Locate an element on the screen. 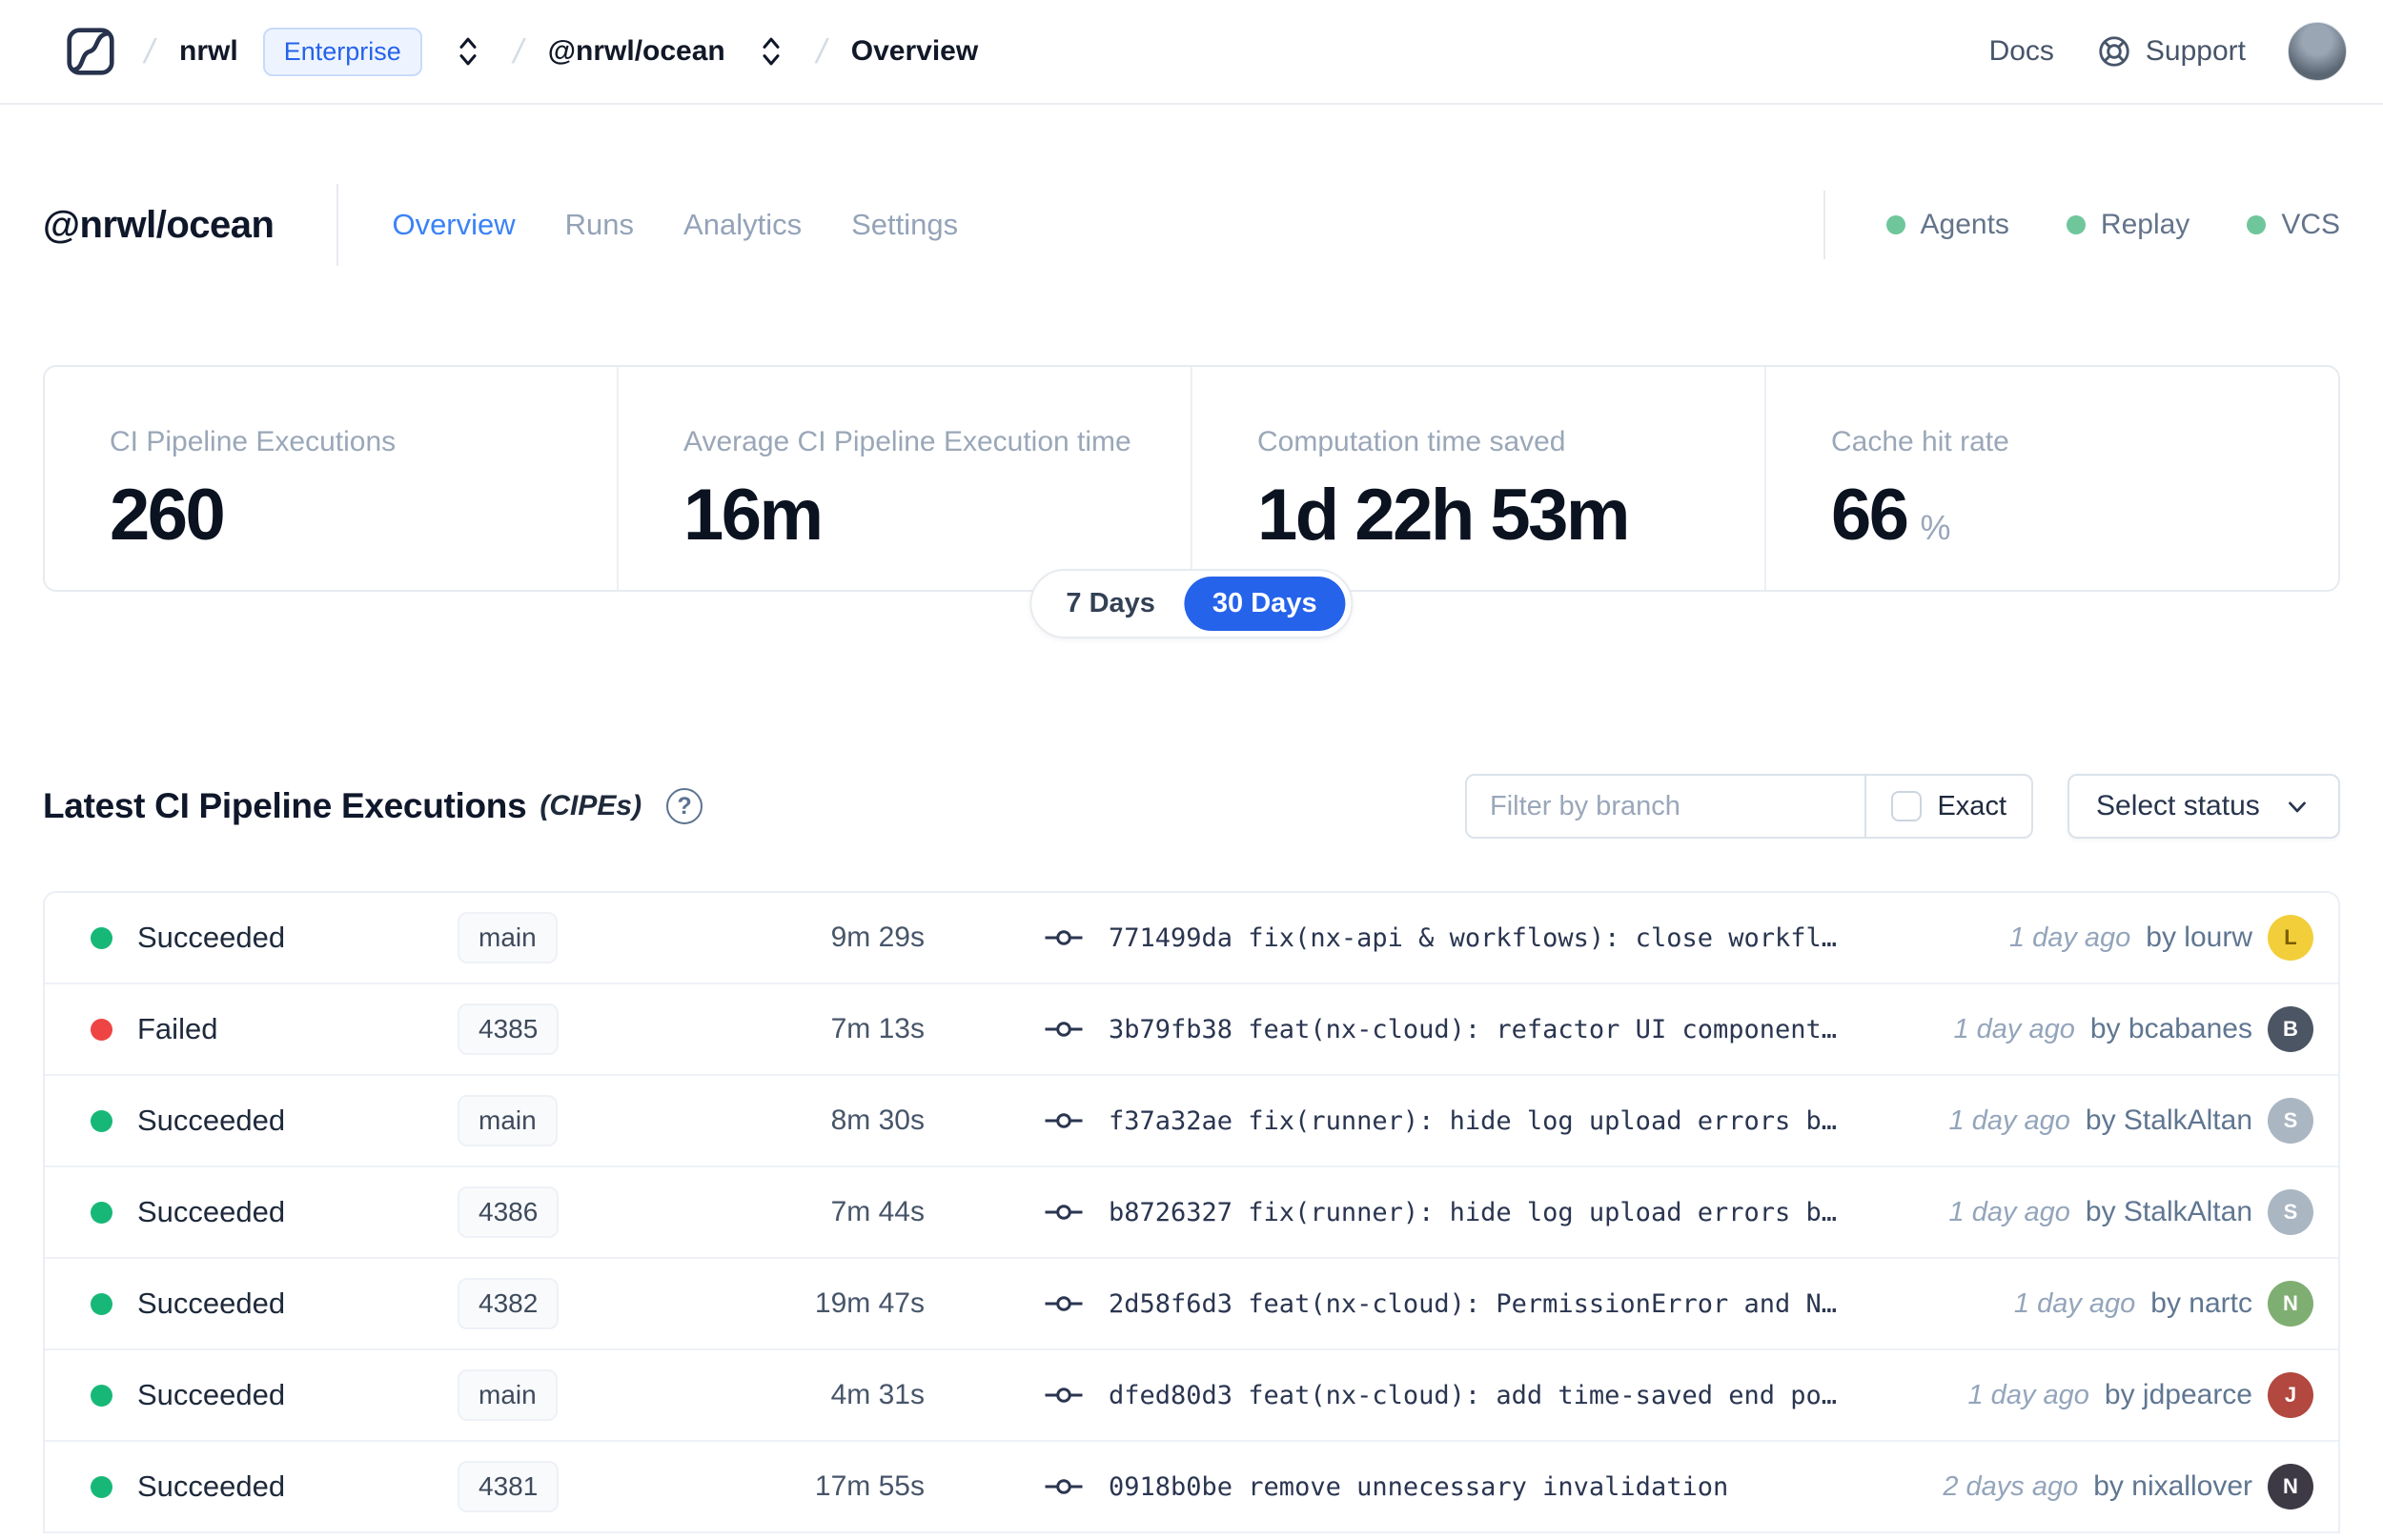 The width and height of the screenshot is (2383, 1540). author: by nartc is located at coordinates (2201, 1303).